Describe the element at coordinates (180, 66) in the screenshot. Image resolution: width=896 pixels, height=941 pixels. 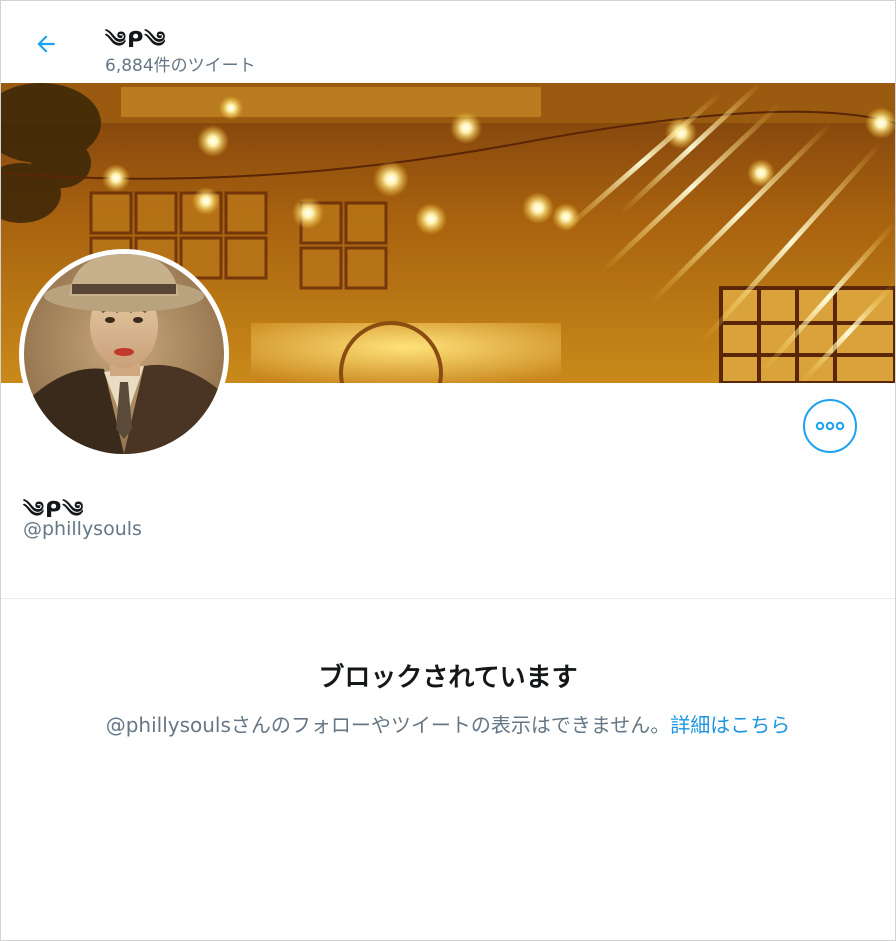
I see `tweet-count: 6,884件のツイート` at that location.